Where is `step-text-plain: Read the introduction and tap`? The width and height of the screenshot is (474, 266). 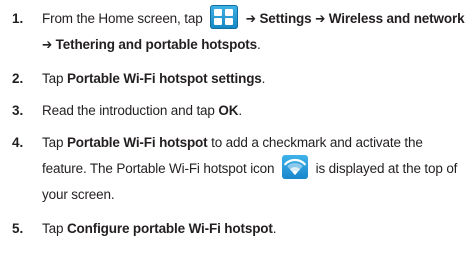 step-text-plain: Read the introduction and tap is located at coordinates (128, 110).